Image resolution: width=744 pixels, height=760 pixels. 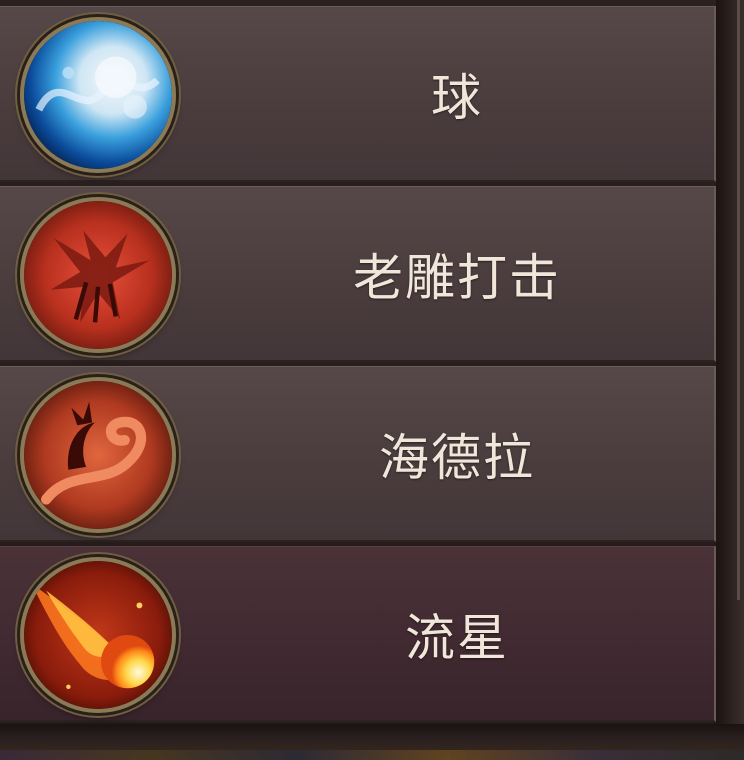 What do you see at coordinates (98, 635) in the screenshot?
I see `meteor-icon` at bounding box center [98, 635].